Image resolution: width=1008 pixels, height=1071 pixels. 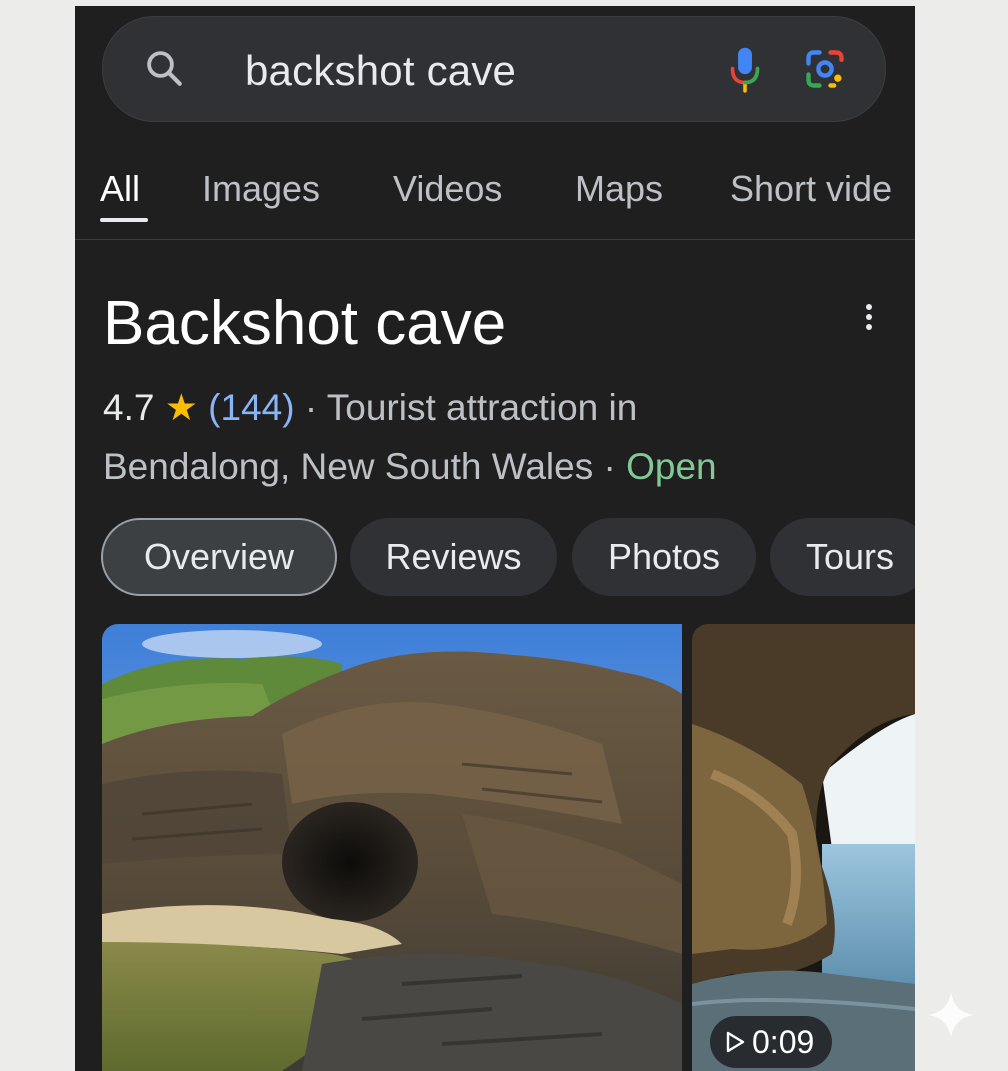 What do you see at coordinates (261, 189) in the screenshot?
I see `tab-images: Images` at bounding box center [261, 189].